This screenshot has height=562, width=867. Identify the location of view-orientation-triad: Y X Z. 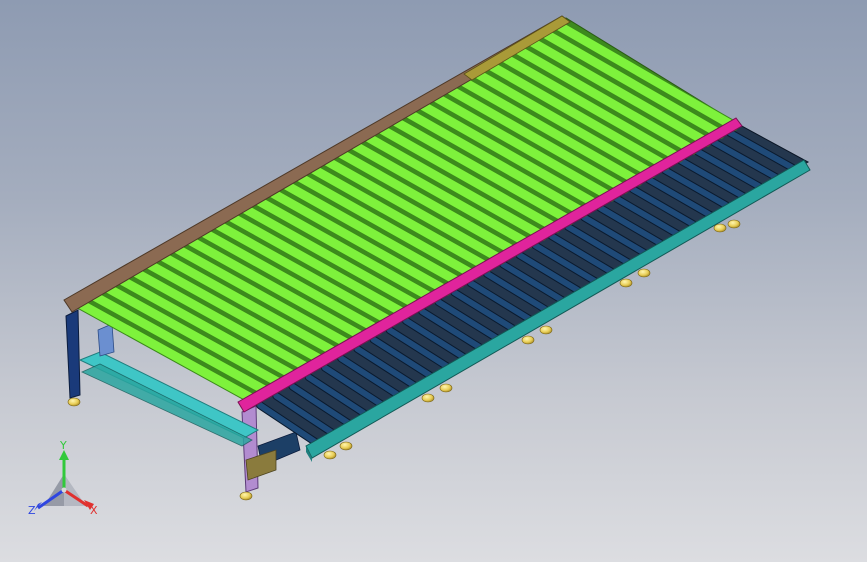
(66, 481).